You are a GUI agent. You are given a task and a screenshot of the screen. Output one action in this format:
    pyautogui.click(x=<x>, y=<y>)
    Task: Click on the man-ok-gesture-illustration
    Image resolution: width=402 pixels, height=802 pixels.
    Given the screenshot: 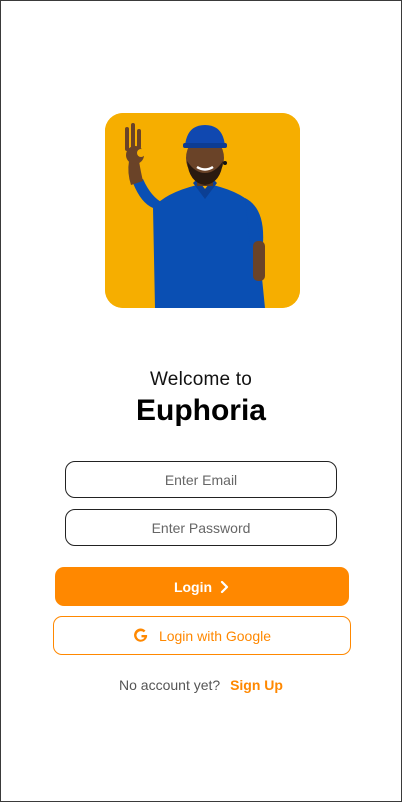 What is the action you would take?
    pyautogui.click(x=202, y=210)
    